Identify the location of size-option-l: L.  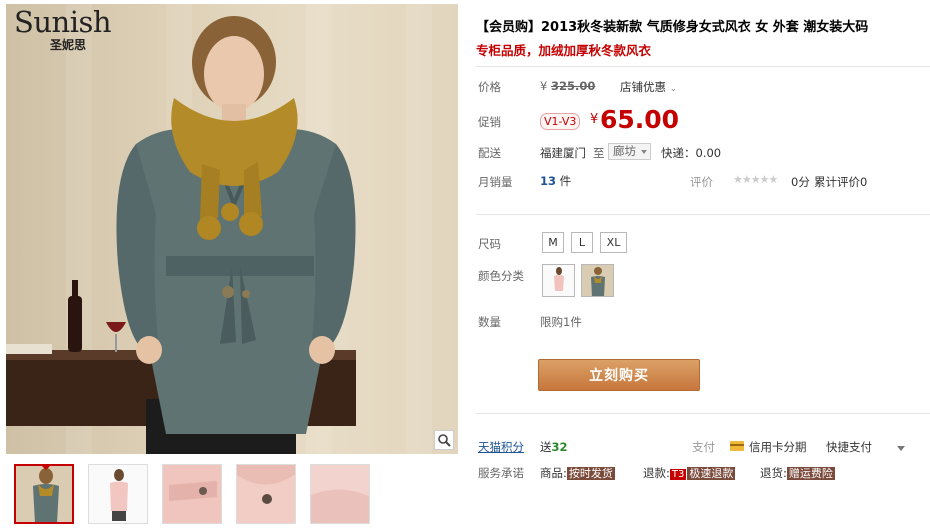
(582, 242).